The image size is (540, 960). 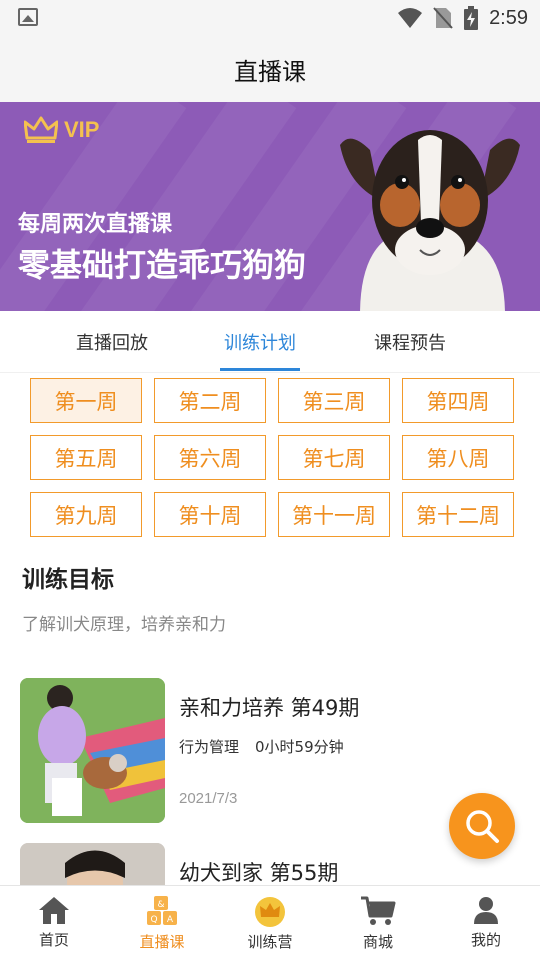 What do you see at coordinates (260, 369) in the screenshot?
I see `tab-active-indicator` at bounding box center [260, 369].